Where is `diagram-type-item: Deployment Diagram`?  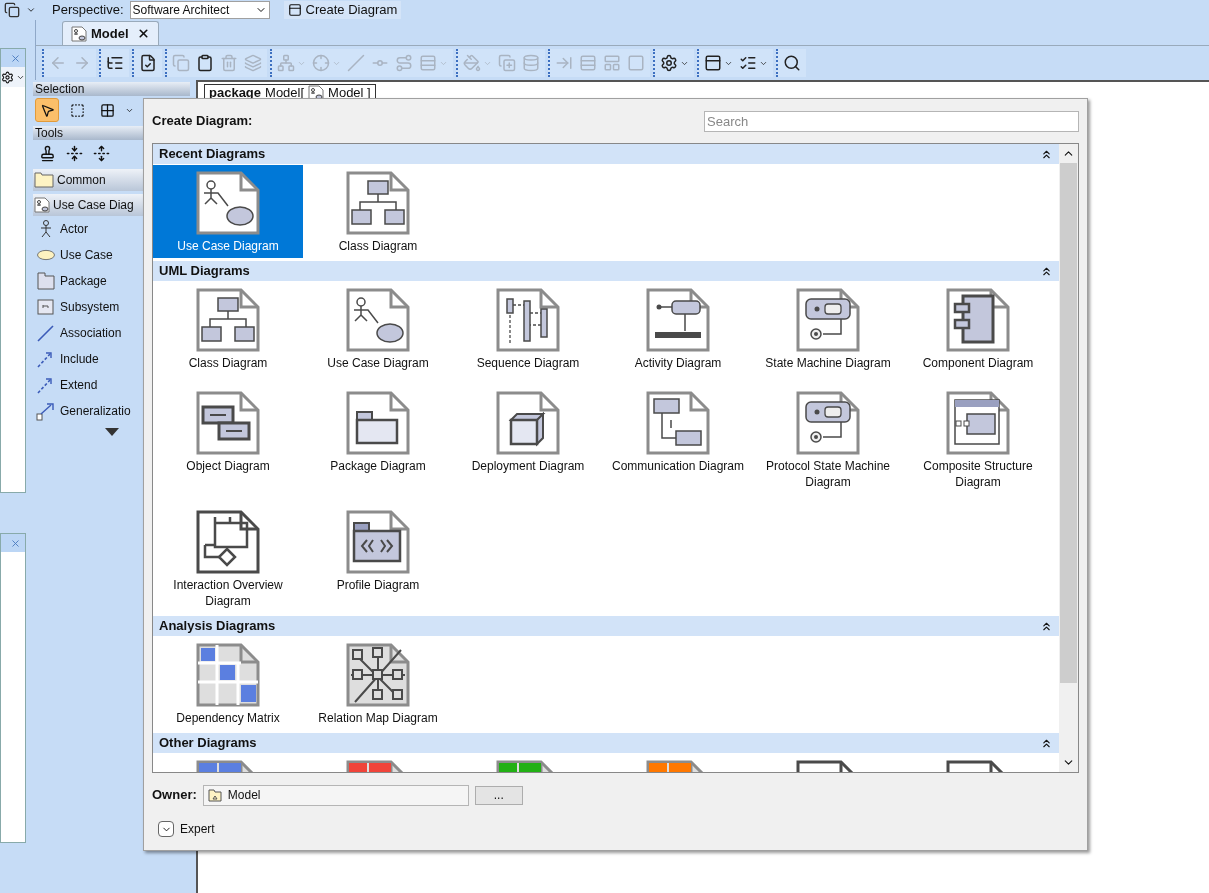 diagram-type-item: Deployment Diagram is located at coordinates (528, 439).